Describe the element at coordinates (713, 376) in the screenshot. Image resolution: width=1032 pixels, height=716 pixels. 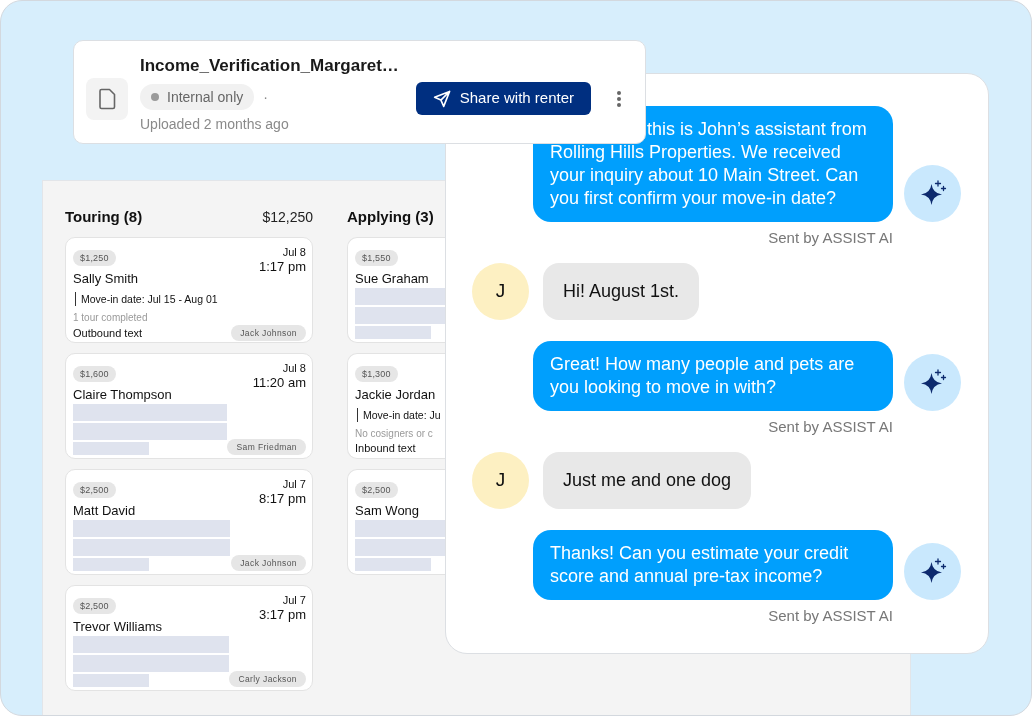
I see `message-bubble: Great! How many people and pets are you looking to move in with?` at that location.